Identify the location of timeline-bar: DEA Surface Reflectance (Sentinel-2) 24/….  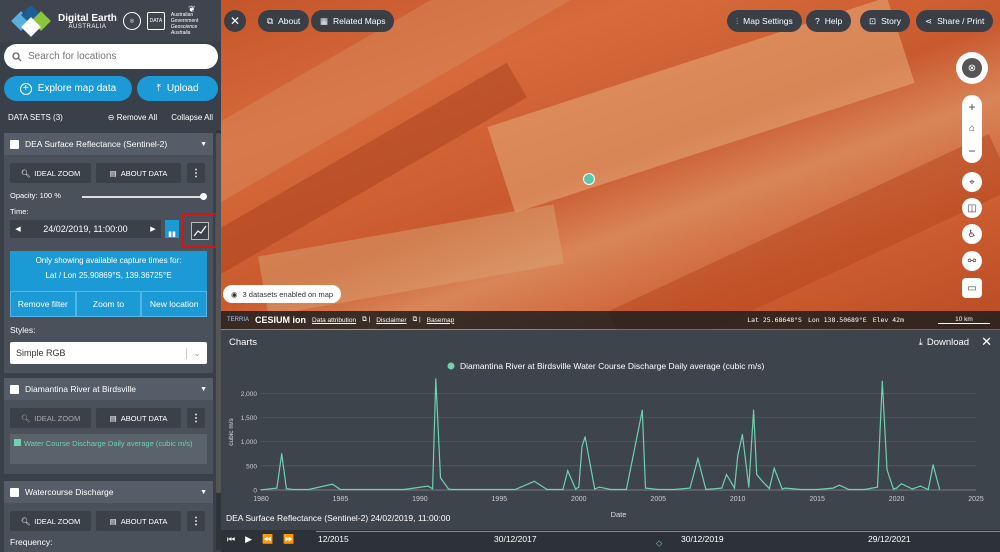
(610, 532).